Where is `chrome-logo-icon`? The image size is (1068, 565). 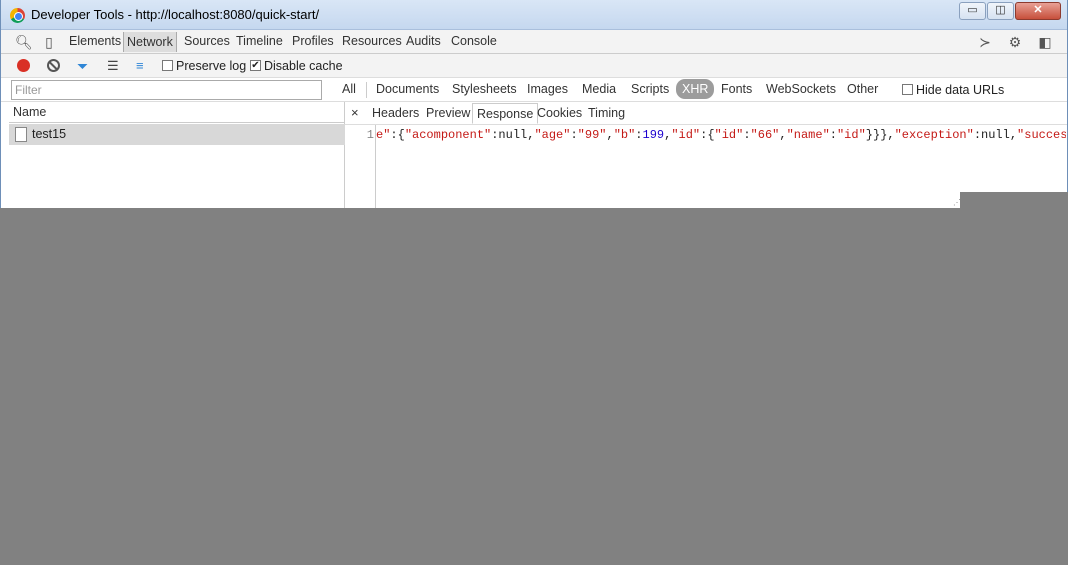 chrome-logo-icon is located at coordinates (17, 15).